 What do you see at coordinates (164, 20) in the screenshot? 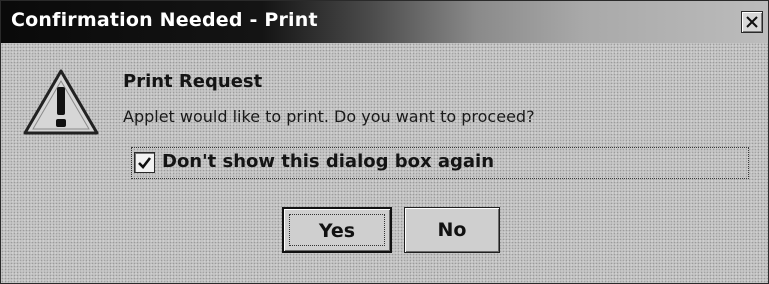
I see `window-title: Confirmation Needed - Print` at bounding box center [164, 20].